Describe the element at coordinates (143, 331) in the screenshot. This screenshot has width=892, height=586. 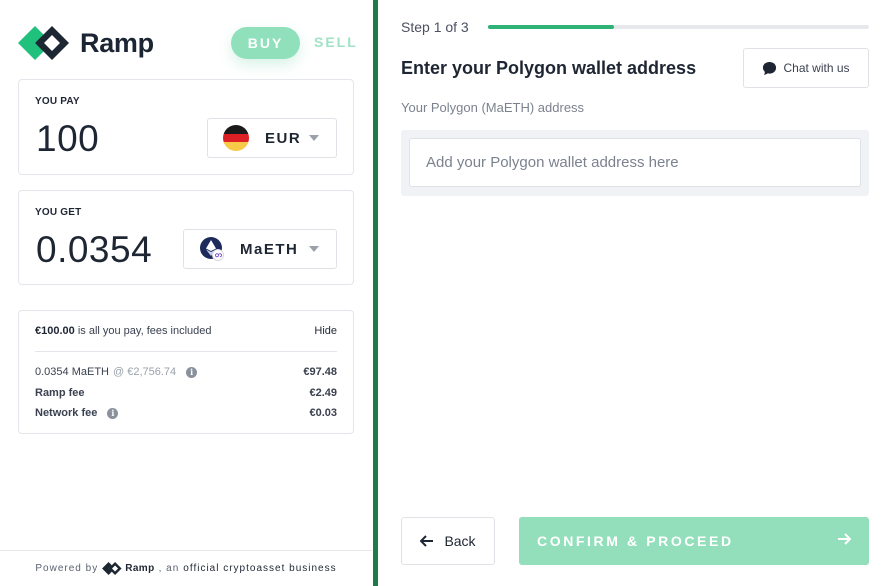
I see `fees-summary-text: is all you pay, fees included` at that location.